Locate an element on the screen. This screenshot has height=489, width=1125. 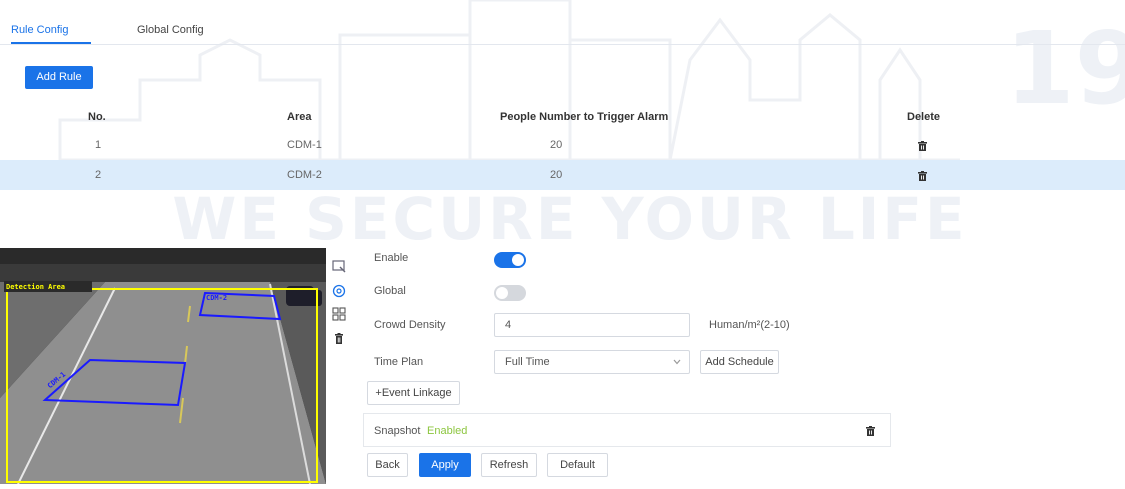
table-row: 2 CDM-2 20 is located at coordinates (562, 175).